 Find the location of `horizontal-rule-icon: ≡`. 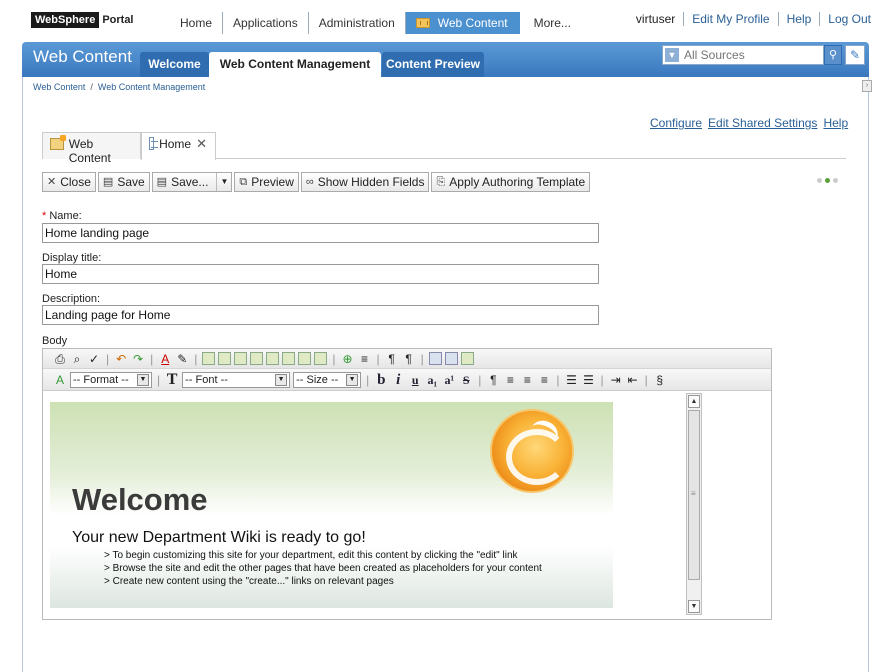

horizontal-rule-icon: ≡ is located at coordinates (365, 359).